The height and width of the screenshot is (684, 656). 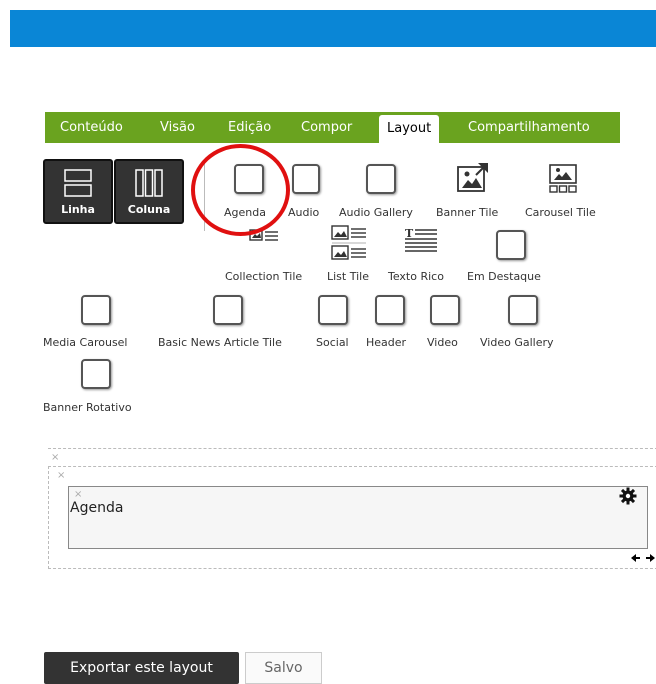 What do you see at coordinates (504, 276) in the screenshot?
I see `tile-featured-label: Em Destaque` at bounding box center [504, 276].